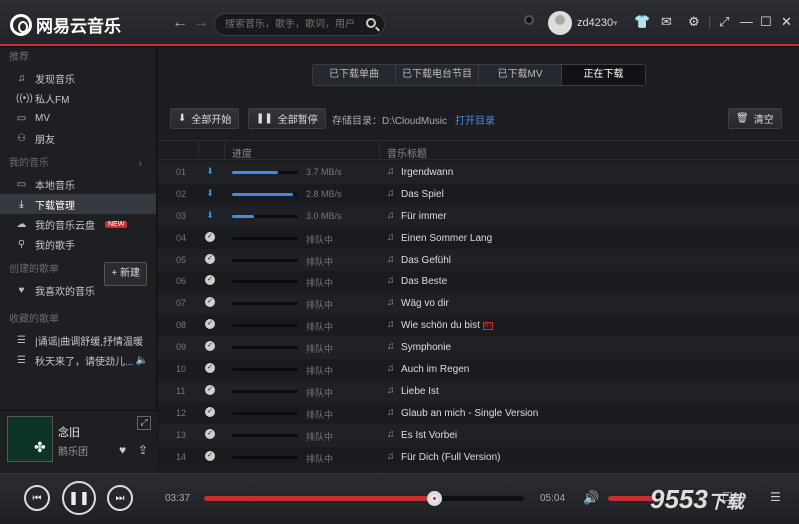 Image resolution: width=799 pixels, height=524 pixels. Describe the element at coordinates (144, 423) in the screenshot. I see `expand-icon: ⤢` at that location.